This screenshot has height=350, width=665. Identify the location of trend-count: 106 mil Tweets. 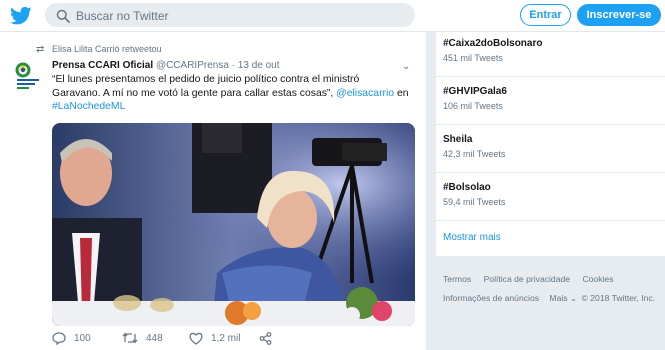
(473, 106).